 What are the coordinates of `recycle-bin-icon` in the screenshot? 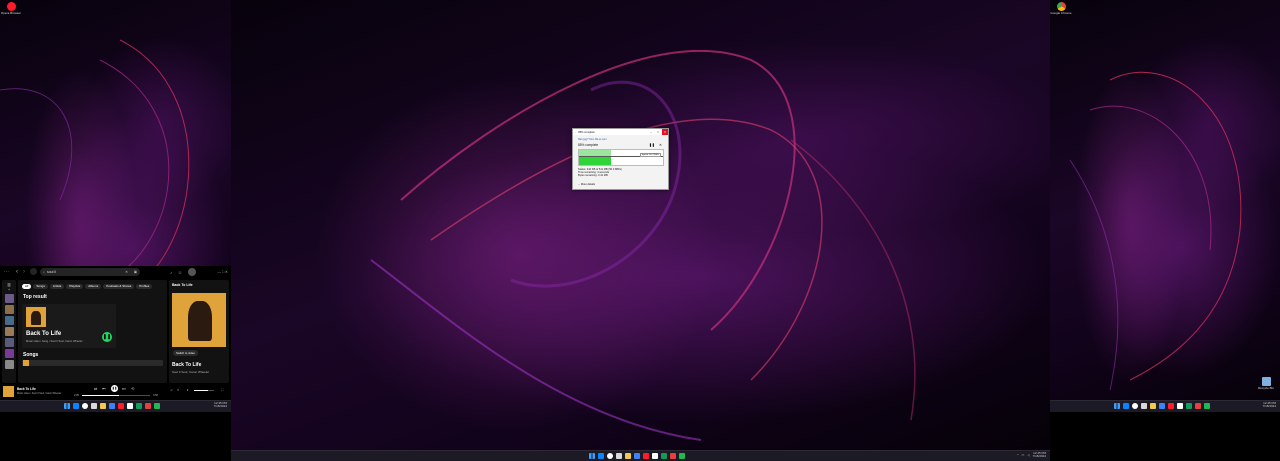 It's located at (1266, 381).